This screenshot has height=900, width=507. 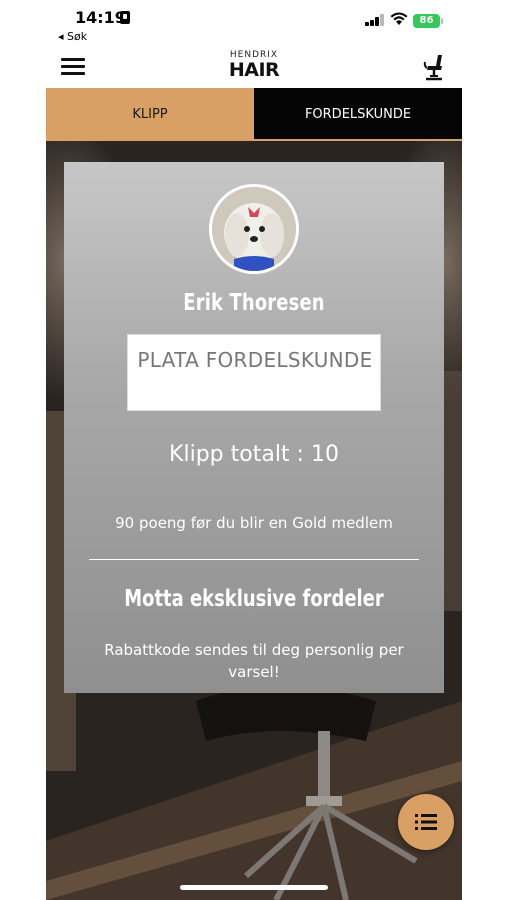 What do you see at coordinates (255, 360) in the screenshot?
I see `membership-level: PLATA FORDELSKUNDE` at bounding box center [255, 360].